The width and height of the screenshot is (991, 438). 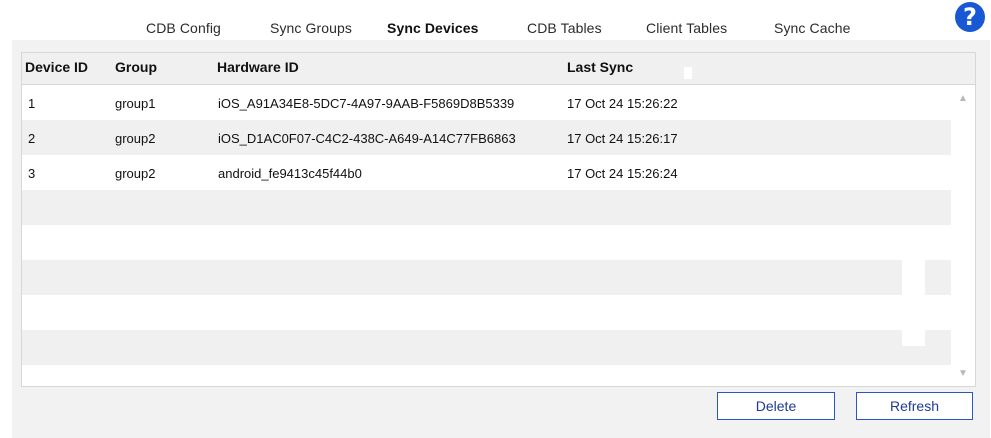 What do you see at coordinates (135, 103) in the screenshot?
I see `cell-group: group1` at bounding box center [135, 103].